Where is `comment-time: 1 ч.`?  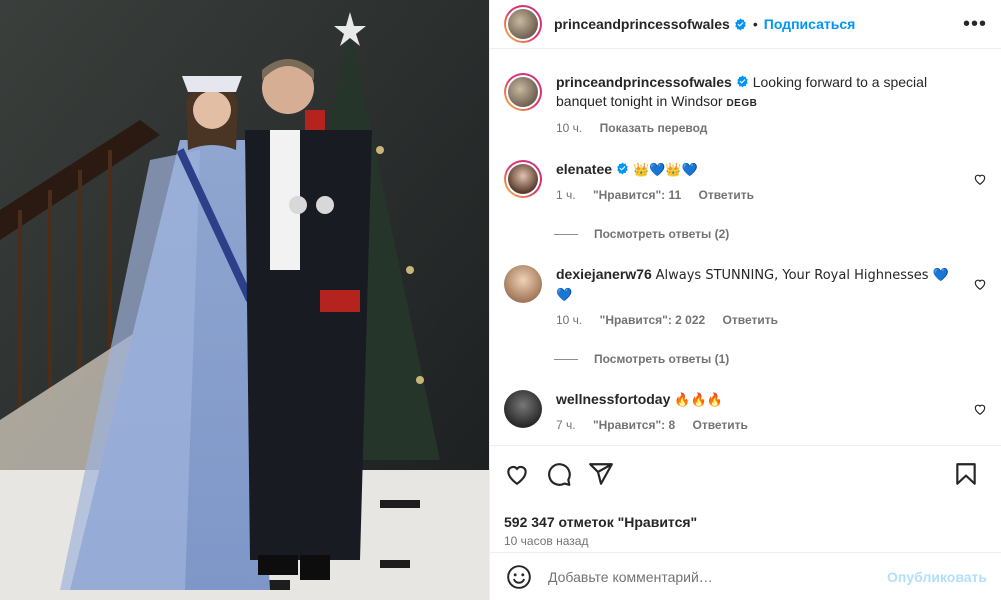 comment-time: 1 ч. is located at coordinates (566, 195).